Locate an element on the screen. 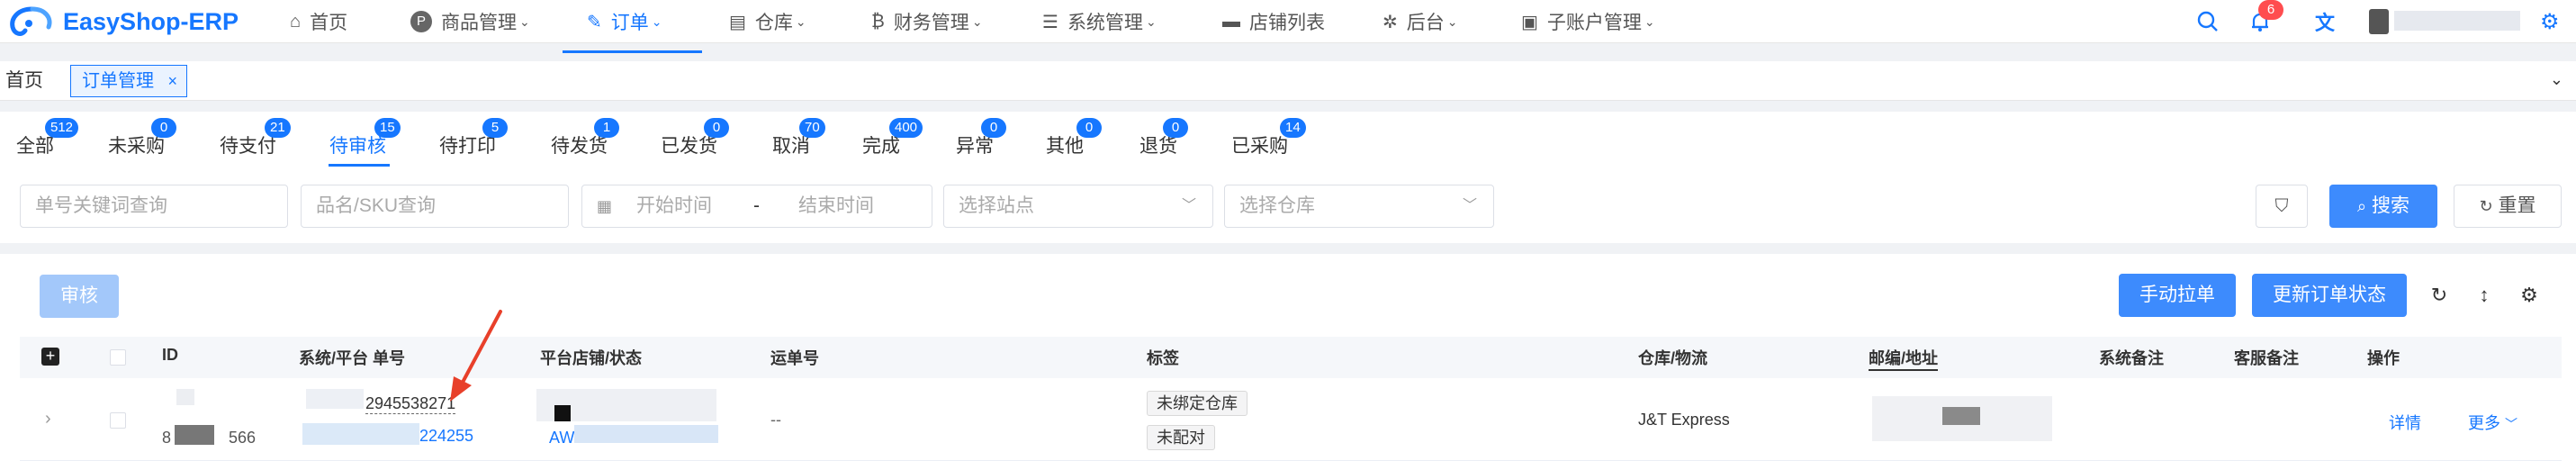 This screenshot has width=2576, height=470. date-range-picker: ▦ 开始时间 - 结束时间 is located at coordinates (756, 206).